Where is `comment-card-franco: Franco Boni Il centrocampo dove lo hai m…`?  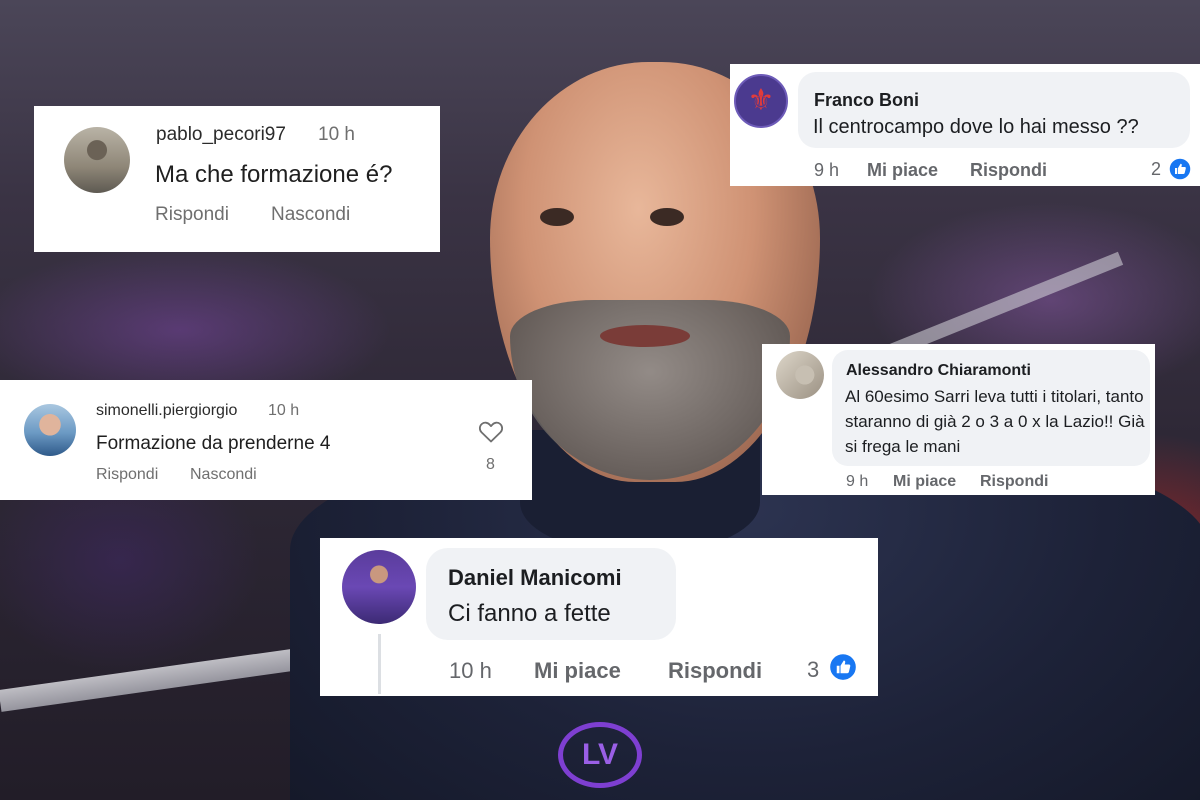
comment-card-franco: Franco Boni Il centrocampo dove lo hai m… is located at coordinates (965, 125).